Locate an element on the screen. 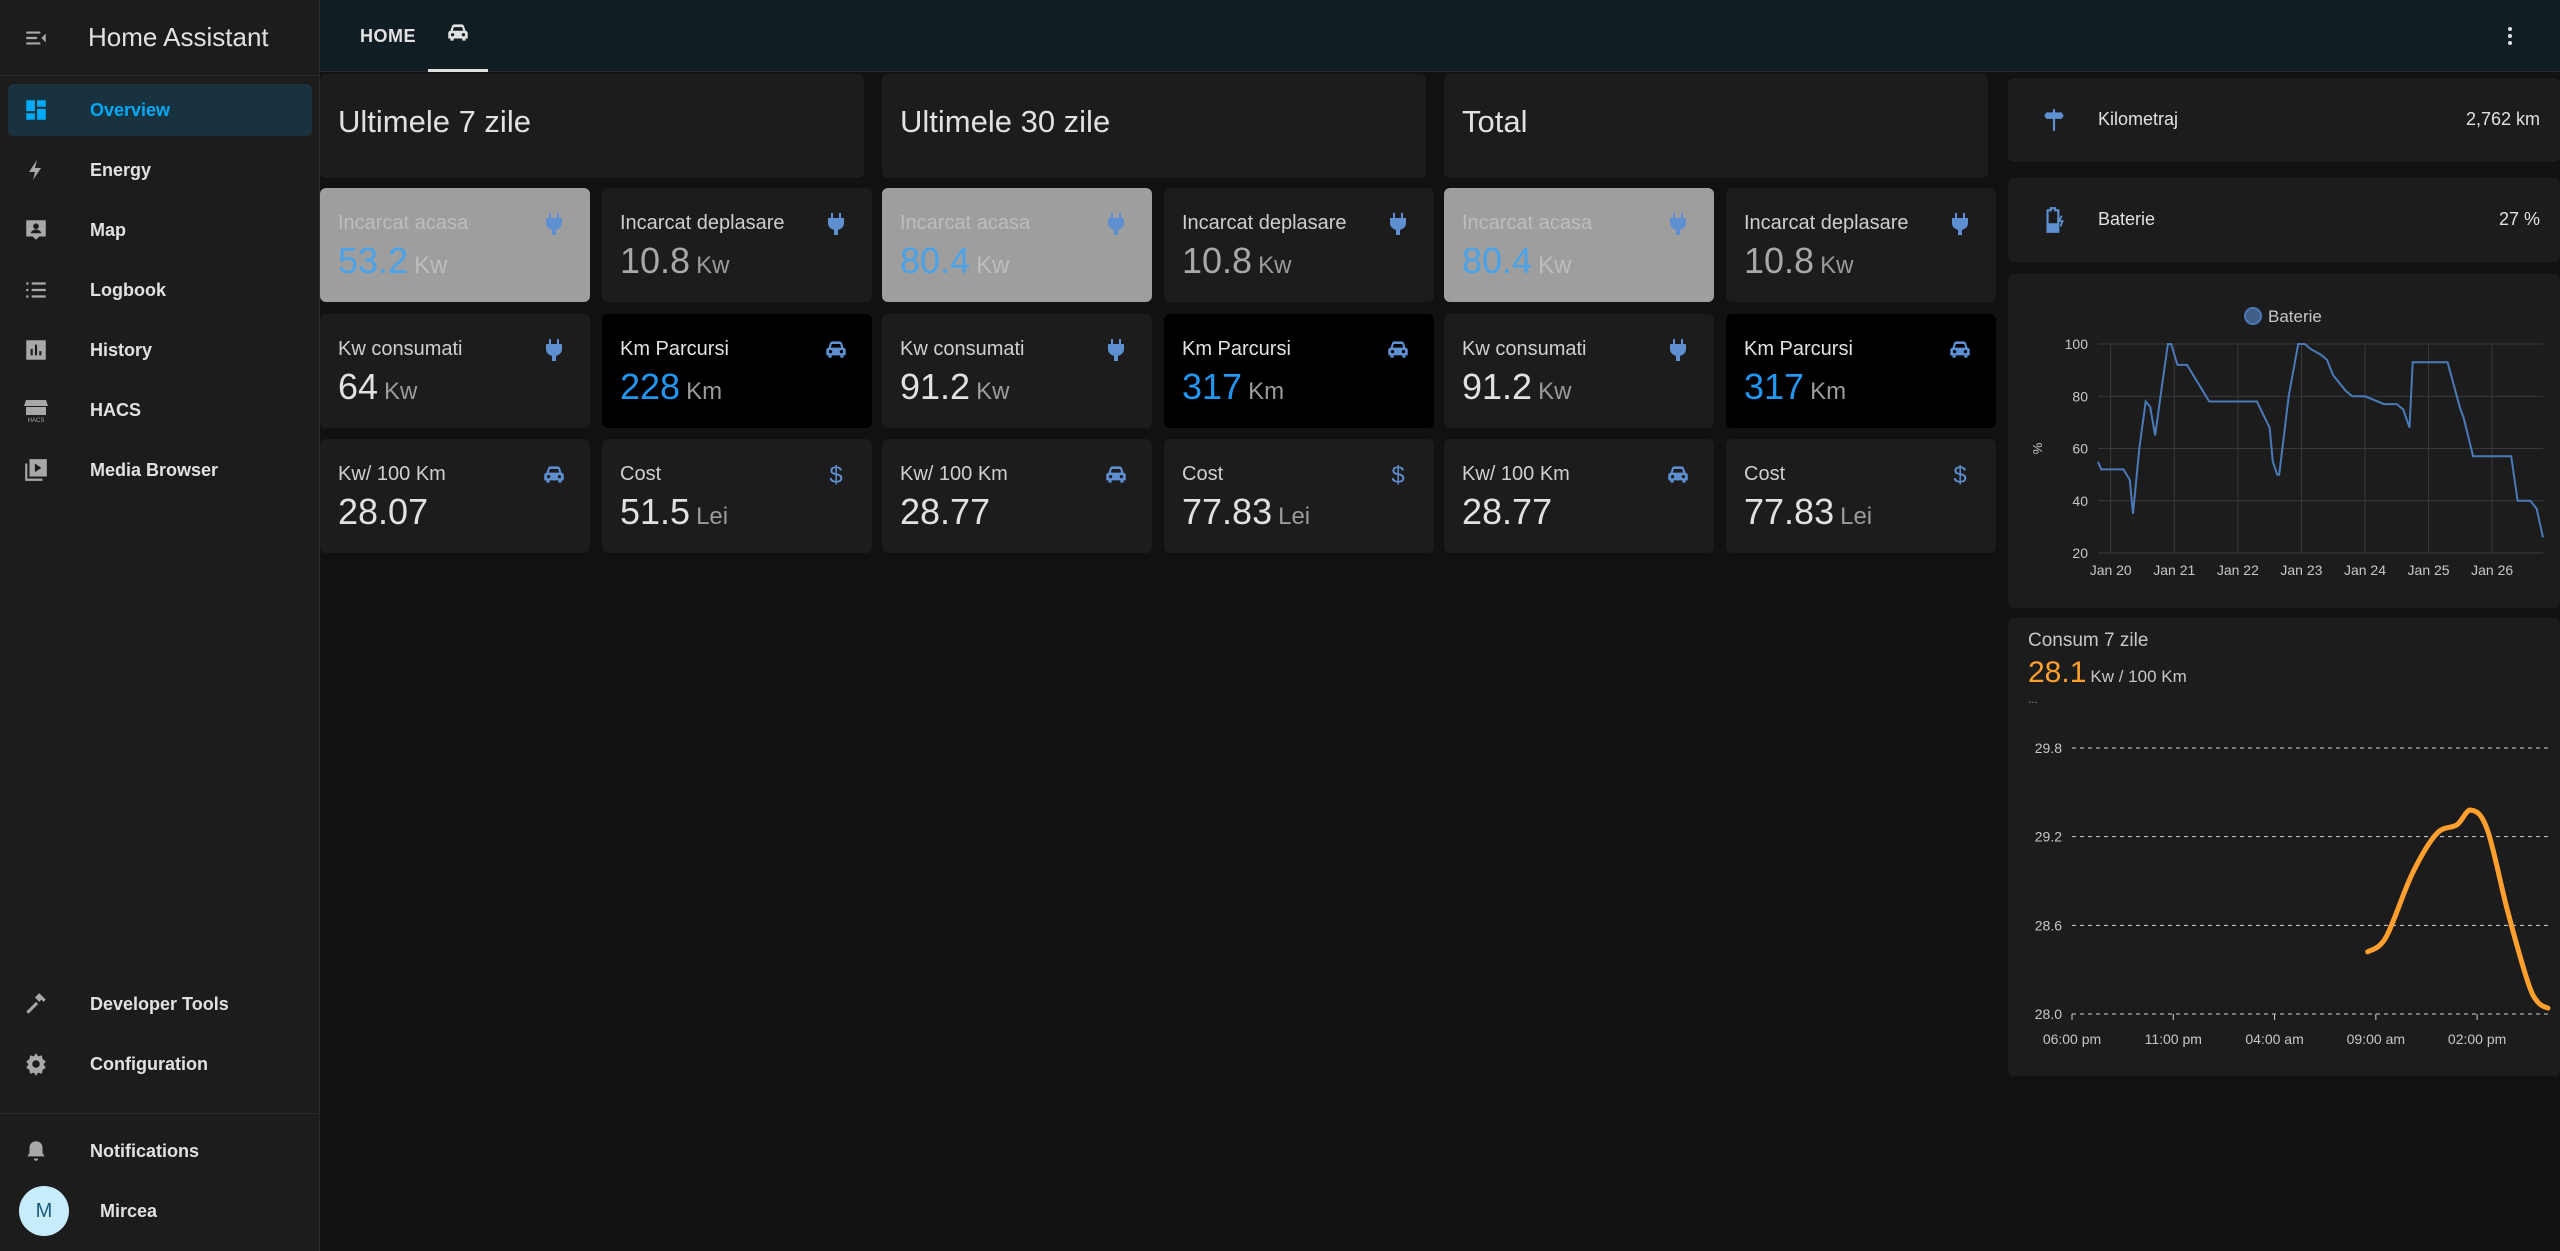  stat-tile-value: 10.8 is located at coordinates (1217, 260).